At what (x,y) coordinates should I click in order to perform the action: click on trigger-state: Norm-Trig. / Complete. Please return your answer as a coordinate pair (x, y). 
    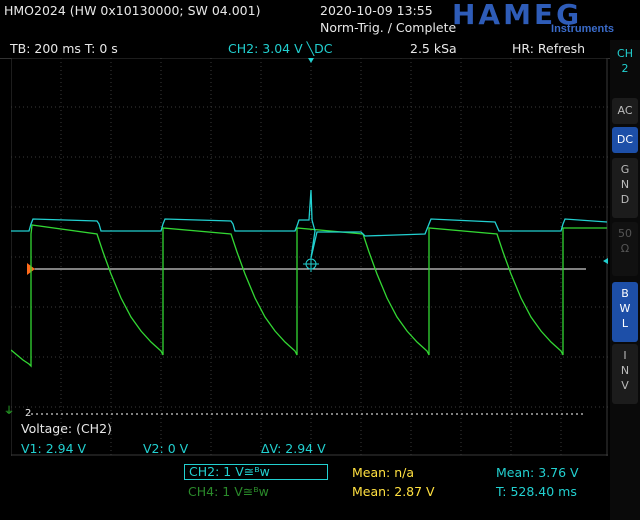
    Looking at the image, I should click on (388, 27).